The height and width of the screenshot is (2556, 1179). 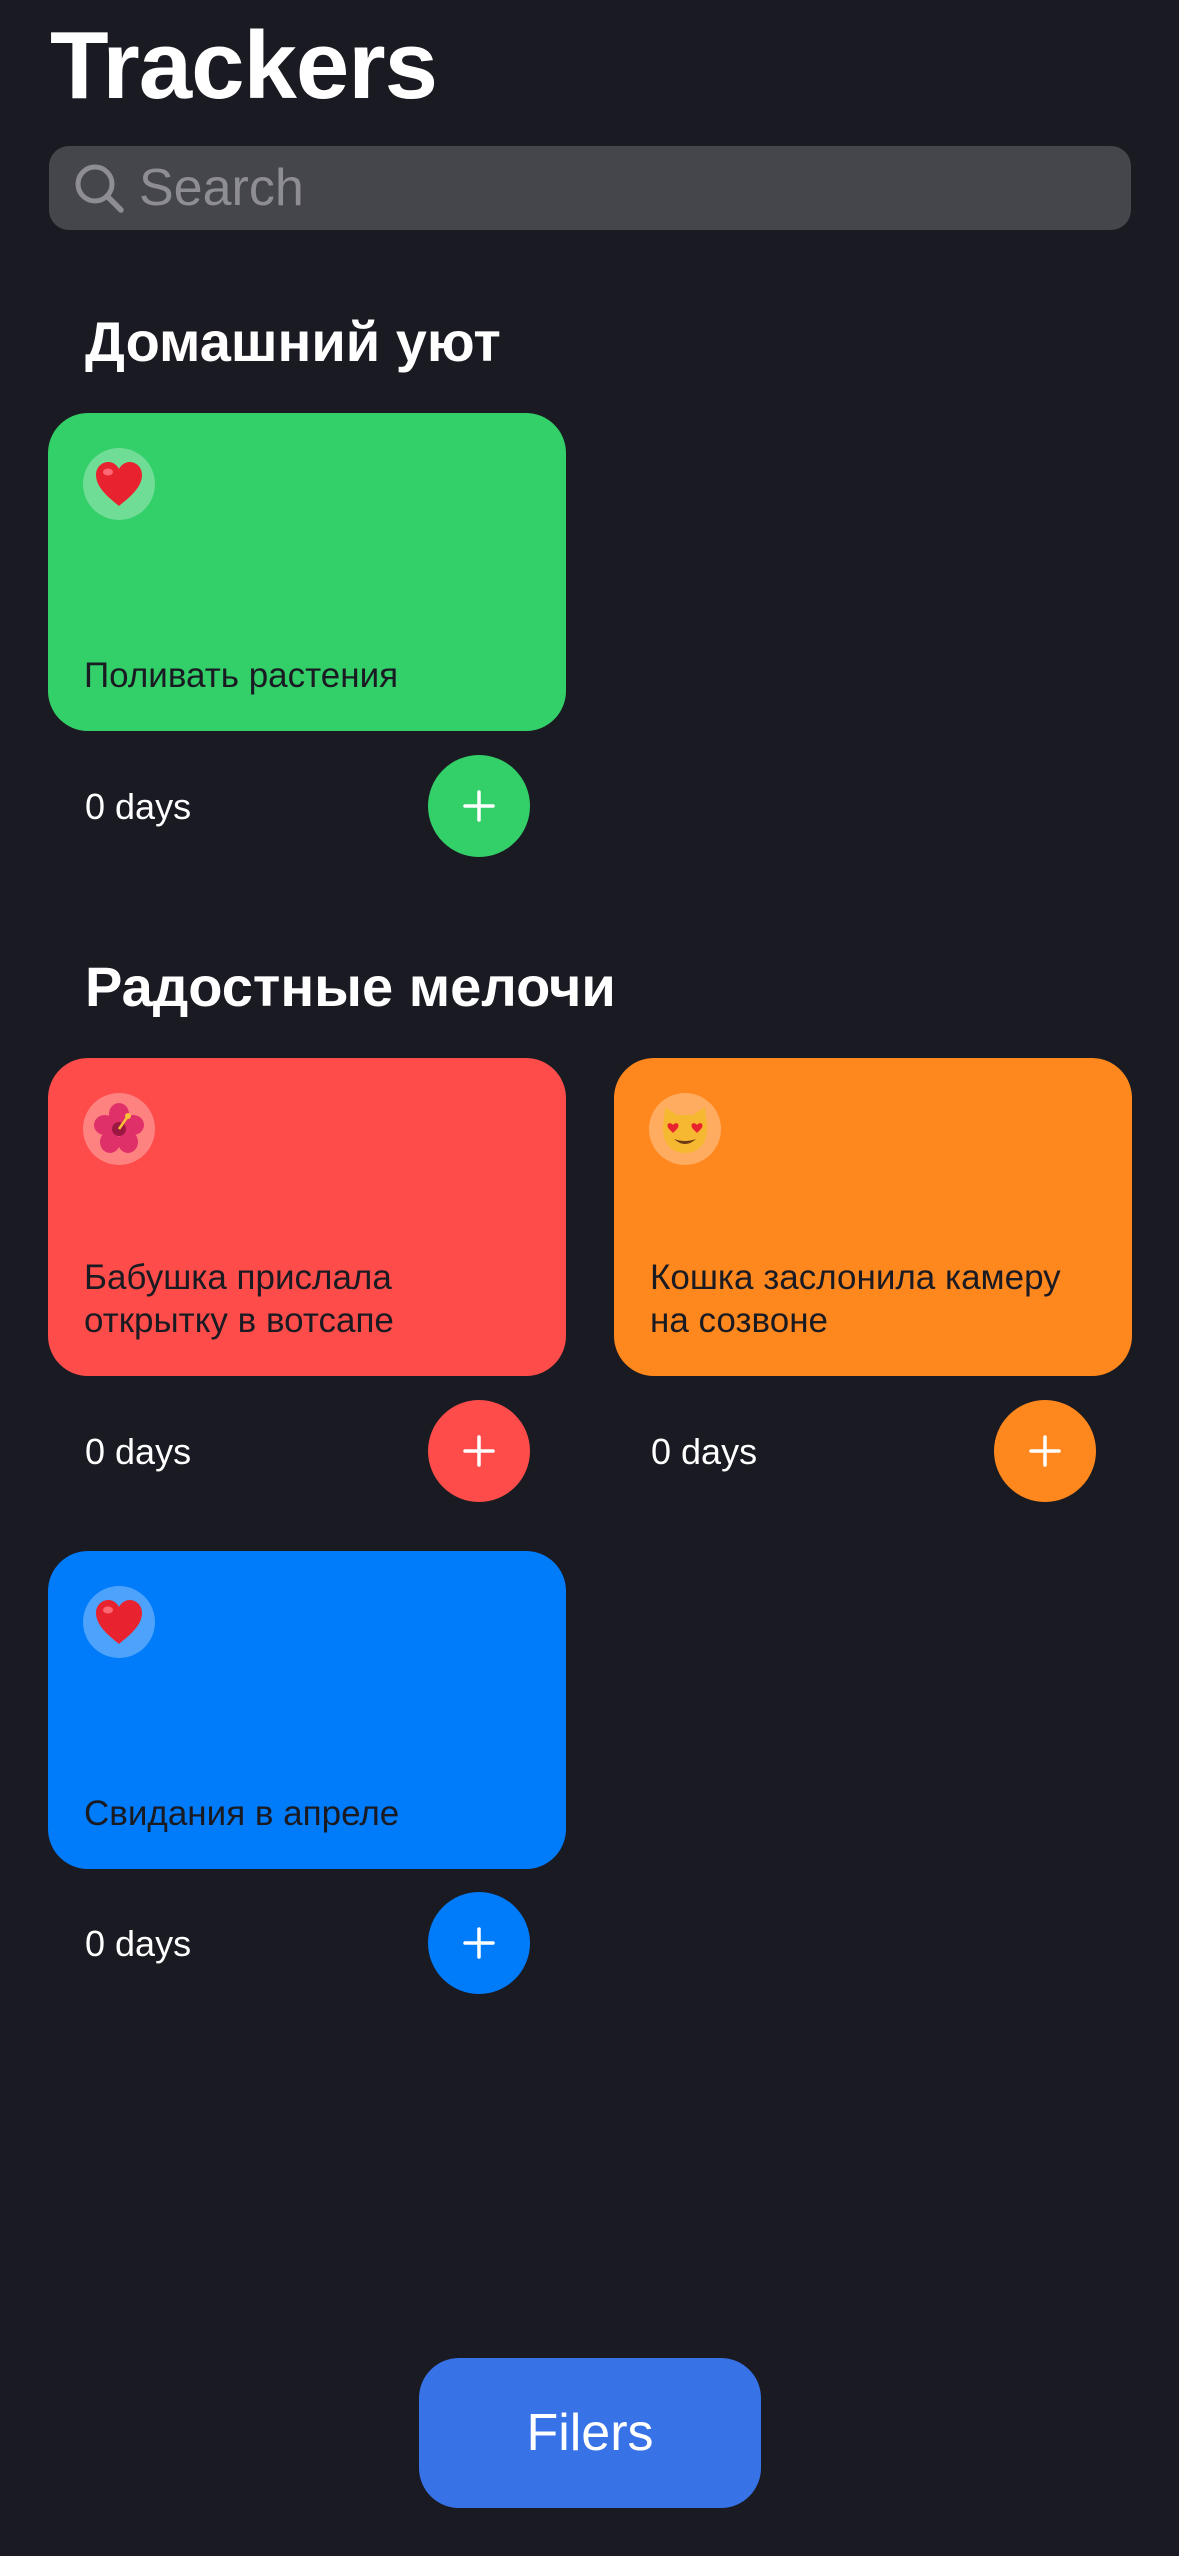 What do you see at coordinates (244, 65) in the screenshot?
I see `page-title: Trackers` at bounding box center [244, 65].